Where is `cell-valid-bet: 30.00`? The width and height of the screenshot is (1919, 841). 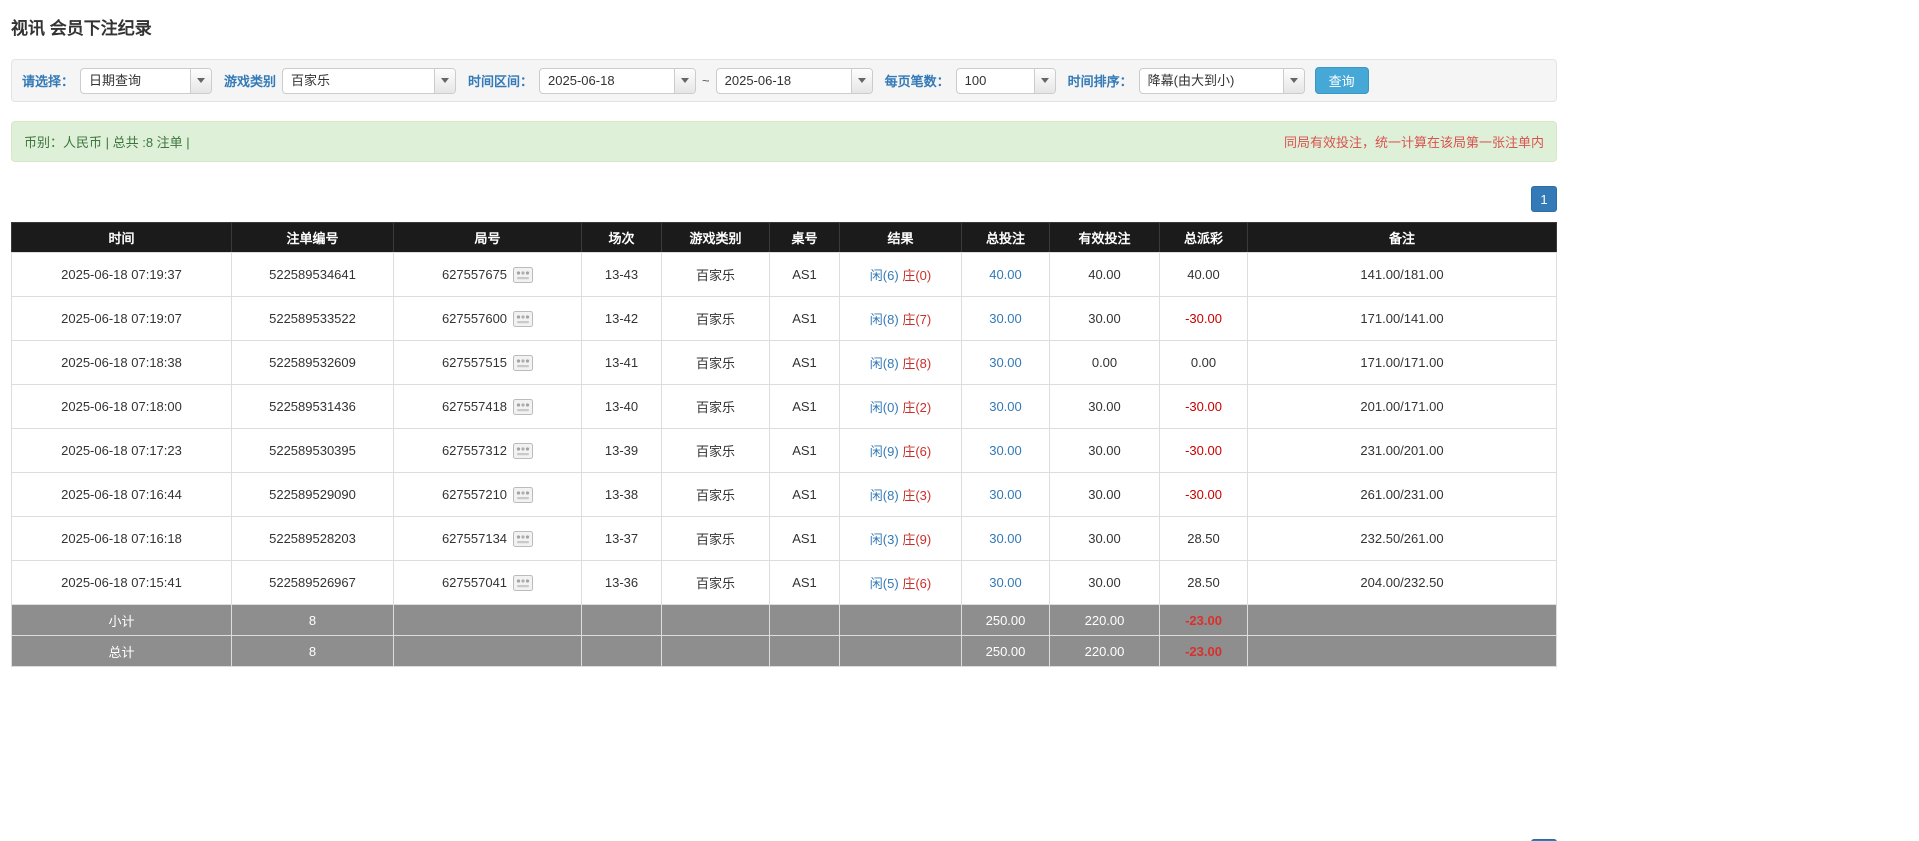 cell-valid-bet: 30.00 is located at coordinates (1104, 582).